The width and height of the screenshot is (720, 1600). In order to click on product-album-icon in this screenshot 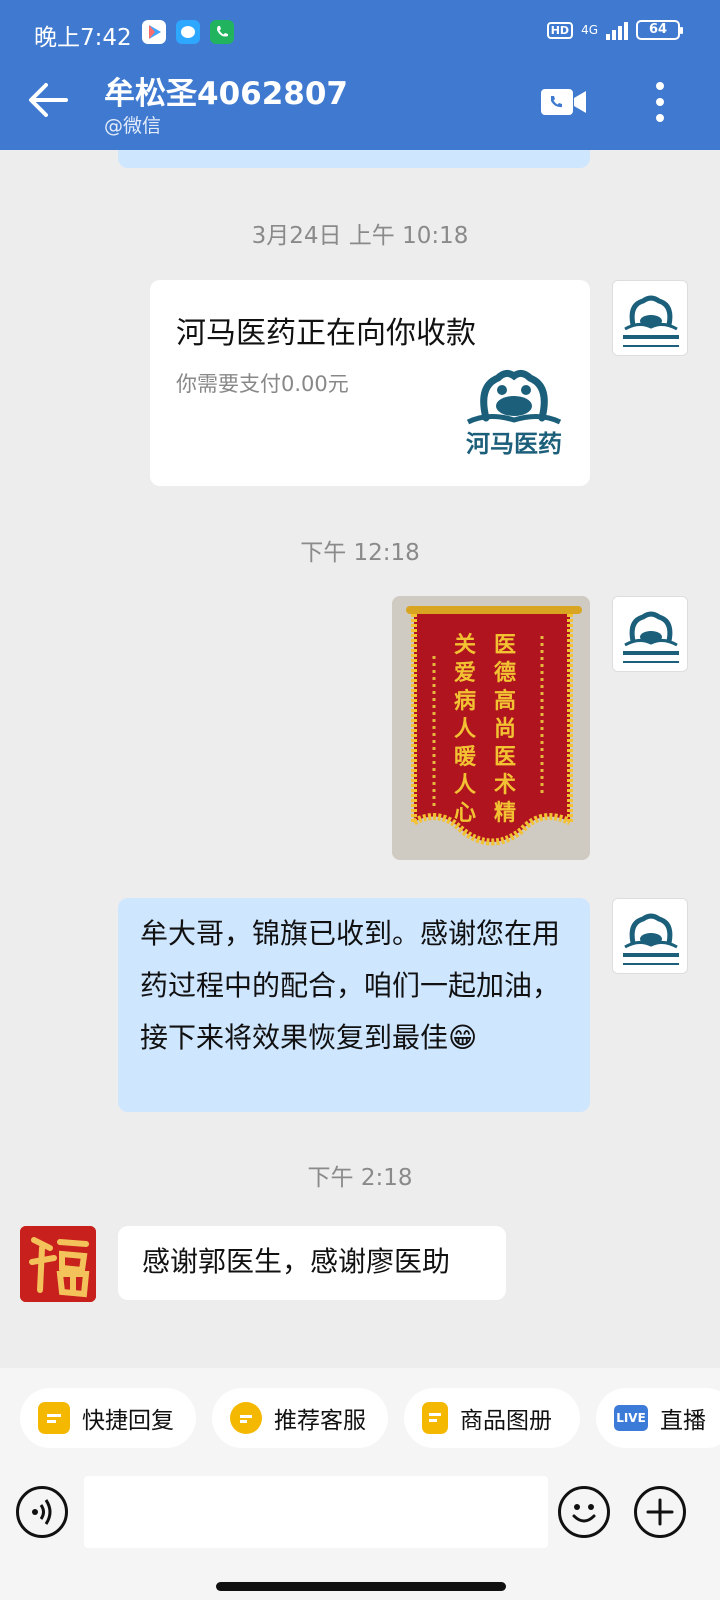, I will do `click(435, 1418)`.